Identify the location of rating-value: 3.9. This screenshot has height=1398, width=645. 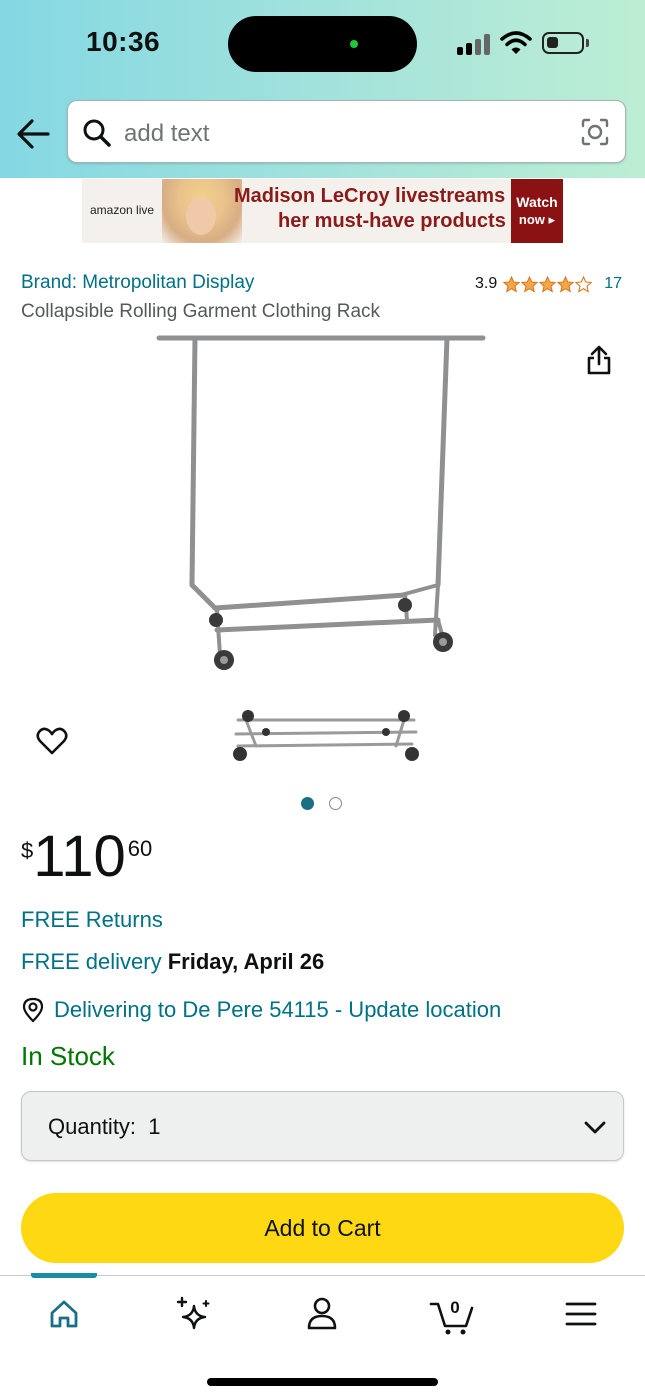
(486, 283).